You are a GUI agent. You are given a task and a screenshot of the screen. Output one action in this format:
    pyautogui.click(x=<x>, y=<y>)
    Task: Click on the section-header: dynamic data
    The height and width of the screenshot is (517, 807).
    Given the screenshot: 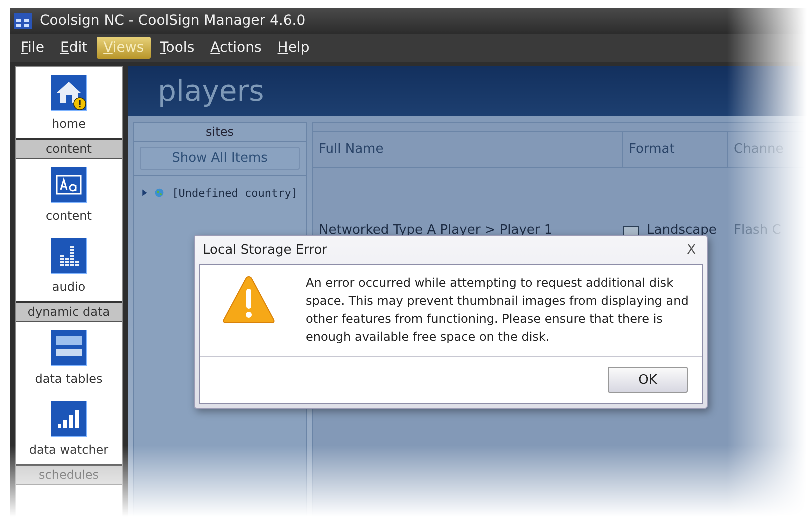 What is the action you would take?
    pyautogui.click(x=69, y=311)
    